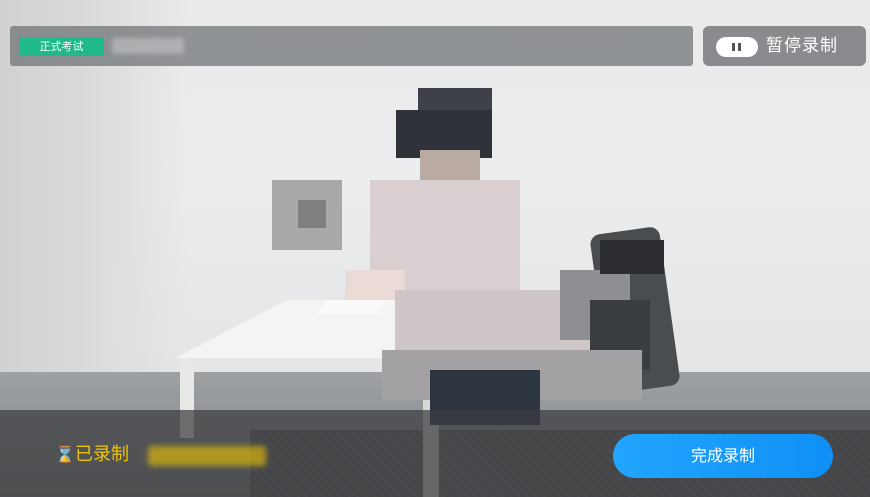 The width and height of the screenshot is (870, 497). What do you see at coordinates (737, 47) in the screenshot?
I see `pause-icon` at bounding box center [737, 47].